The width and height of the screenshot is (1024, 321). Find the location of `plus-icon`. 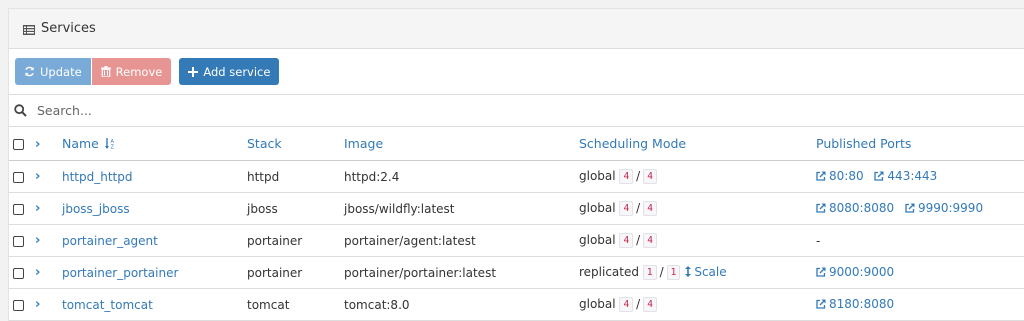

plus-icon is located at coordinates (193, 71).